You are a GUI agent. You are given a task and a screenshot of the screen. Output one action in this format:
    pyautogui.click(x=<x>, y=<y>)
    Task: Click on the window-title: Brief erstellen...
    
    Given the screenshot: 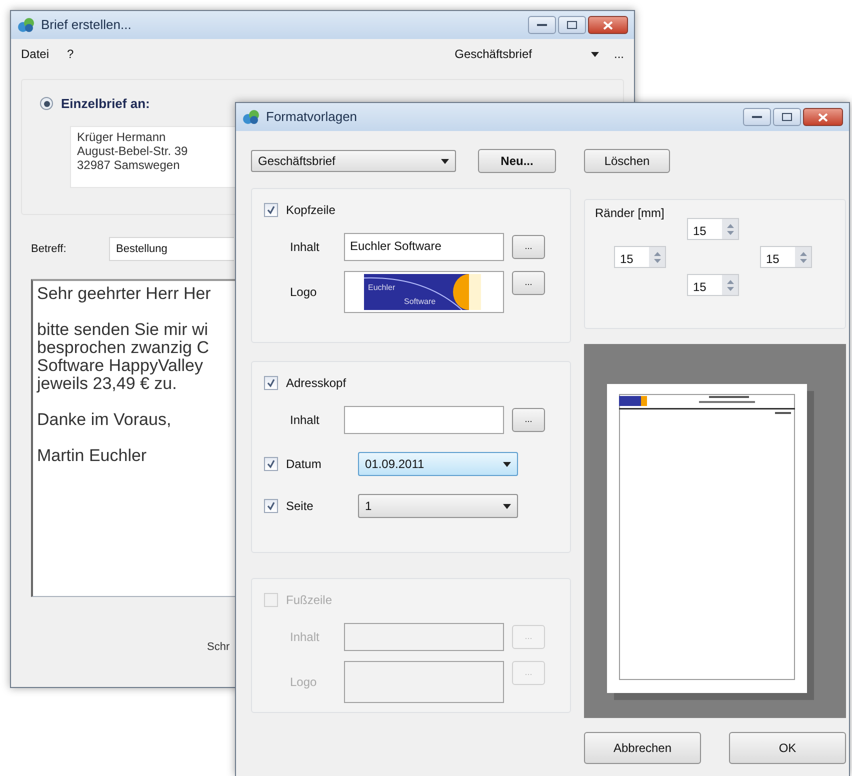 What is the action you would take?
    pyautogui.click(x=86, y=25)
    